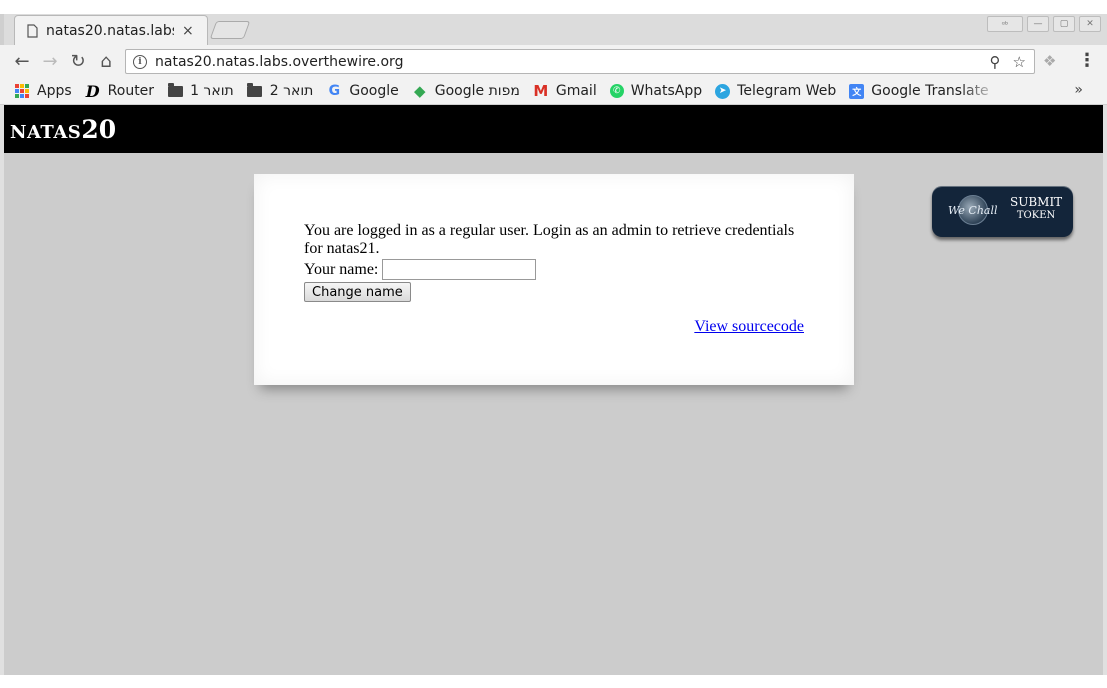 The image size is (1107, 688). What do you see at coordinates (54, 91) in the screenshot?
I see `bookmark-label: Apps` at bounding box center [54, 91].